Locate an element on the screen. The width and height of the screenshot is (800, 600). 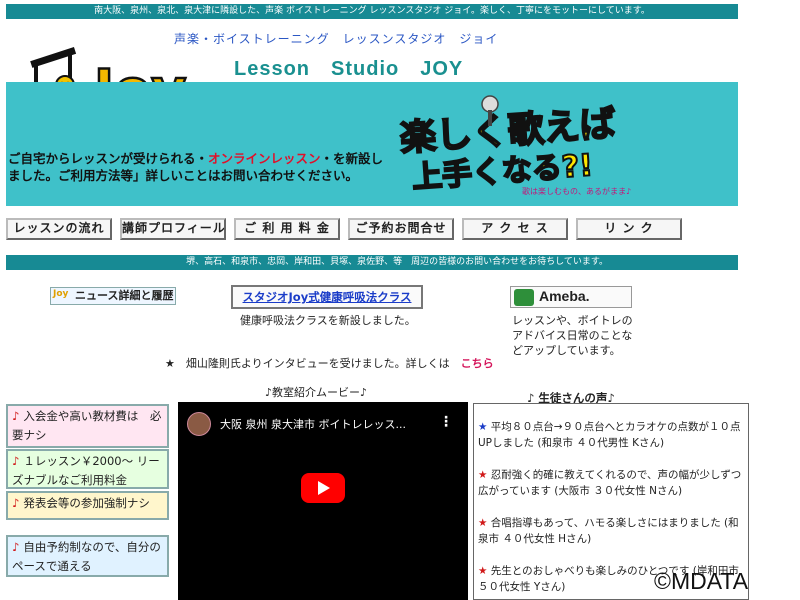
channel-avatar is located at coordinates (199, 424).